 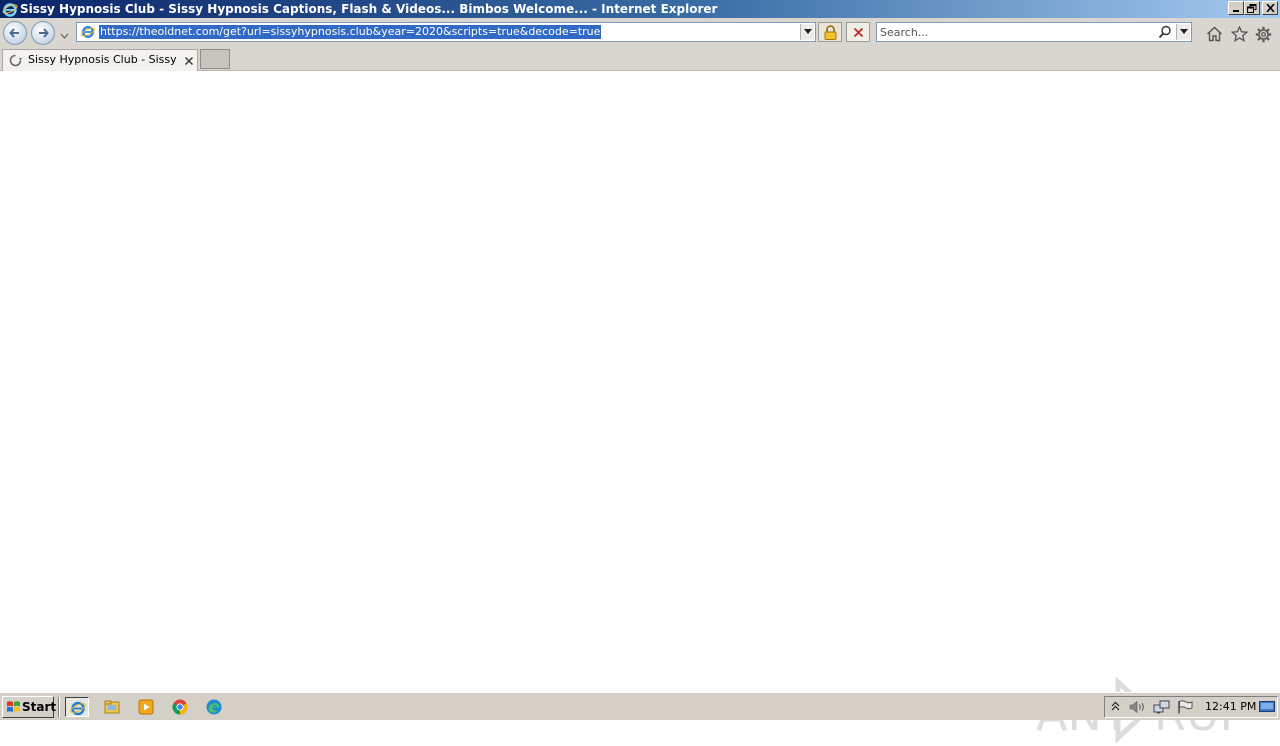 I want to click on favorites-star-icon, so click(x=1239, y=35).